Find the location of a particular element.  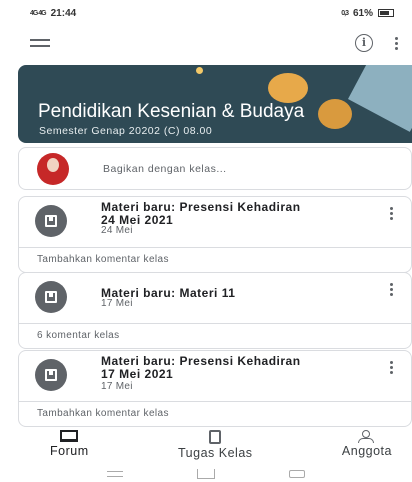

system-navigation-bar is located at coordinates (206, 474).